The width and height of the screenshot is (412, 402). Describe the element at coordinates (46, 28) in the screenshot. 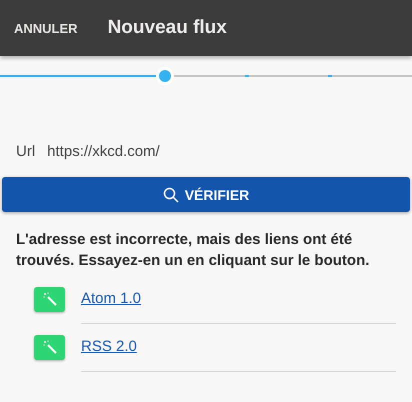

I see `cancel-button: ANNULER` at that location.